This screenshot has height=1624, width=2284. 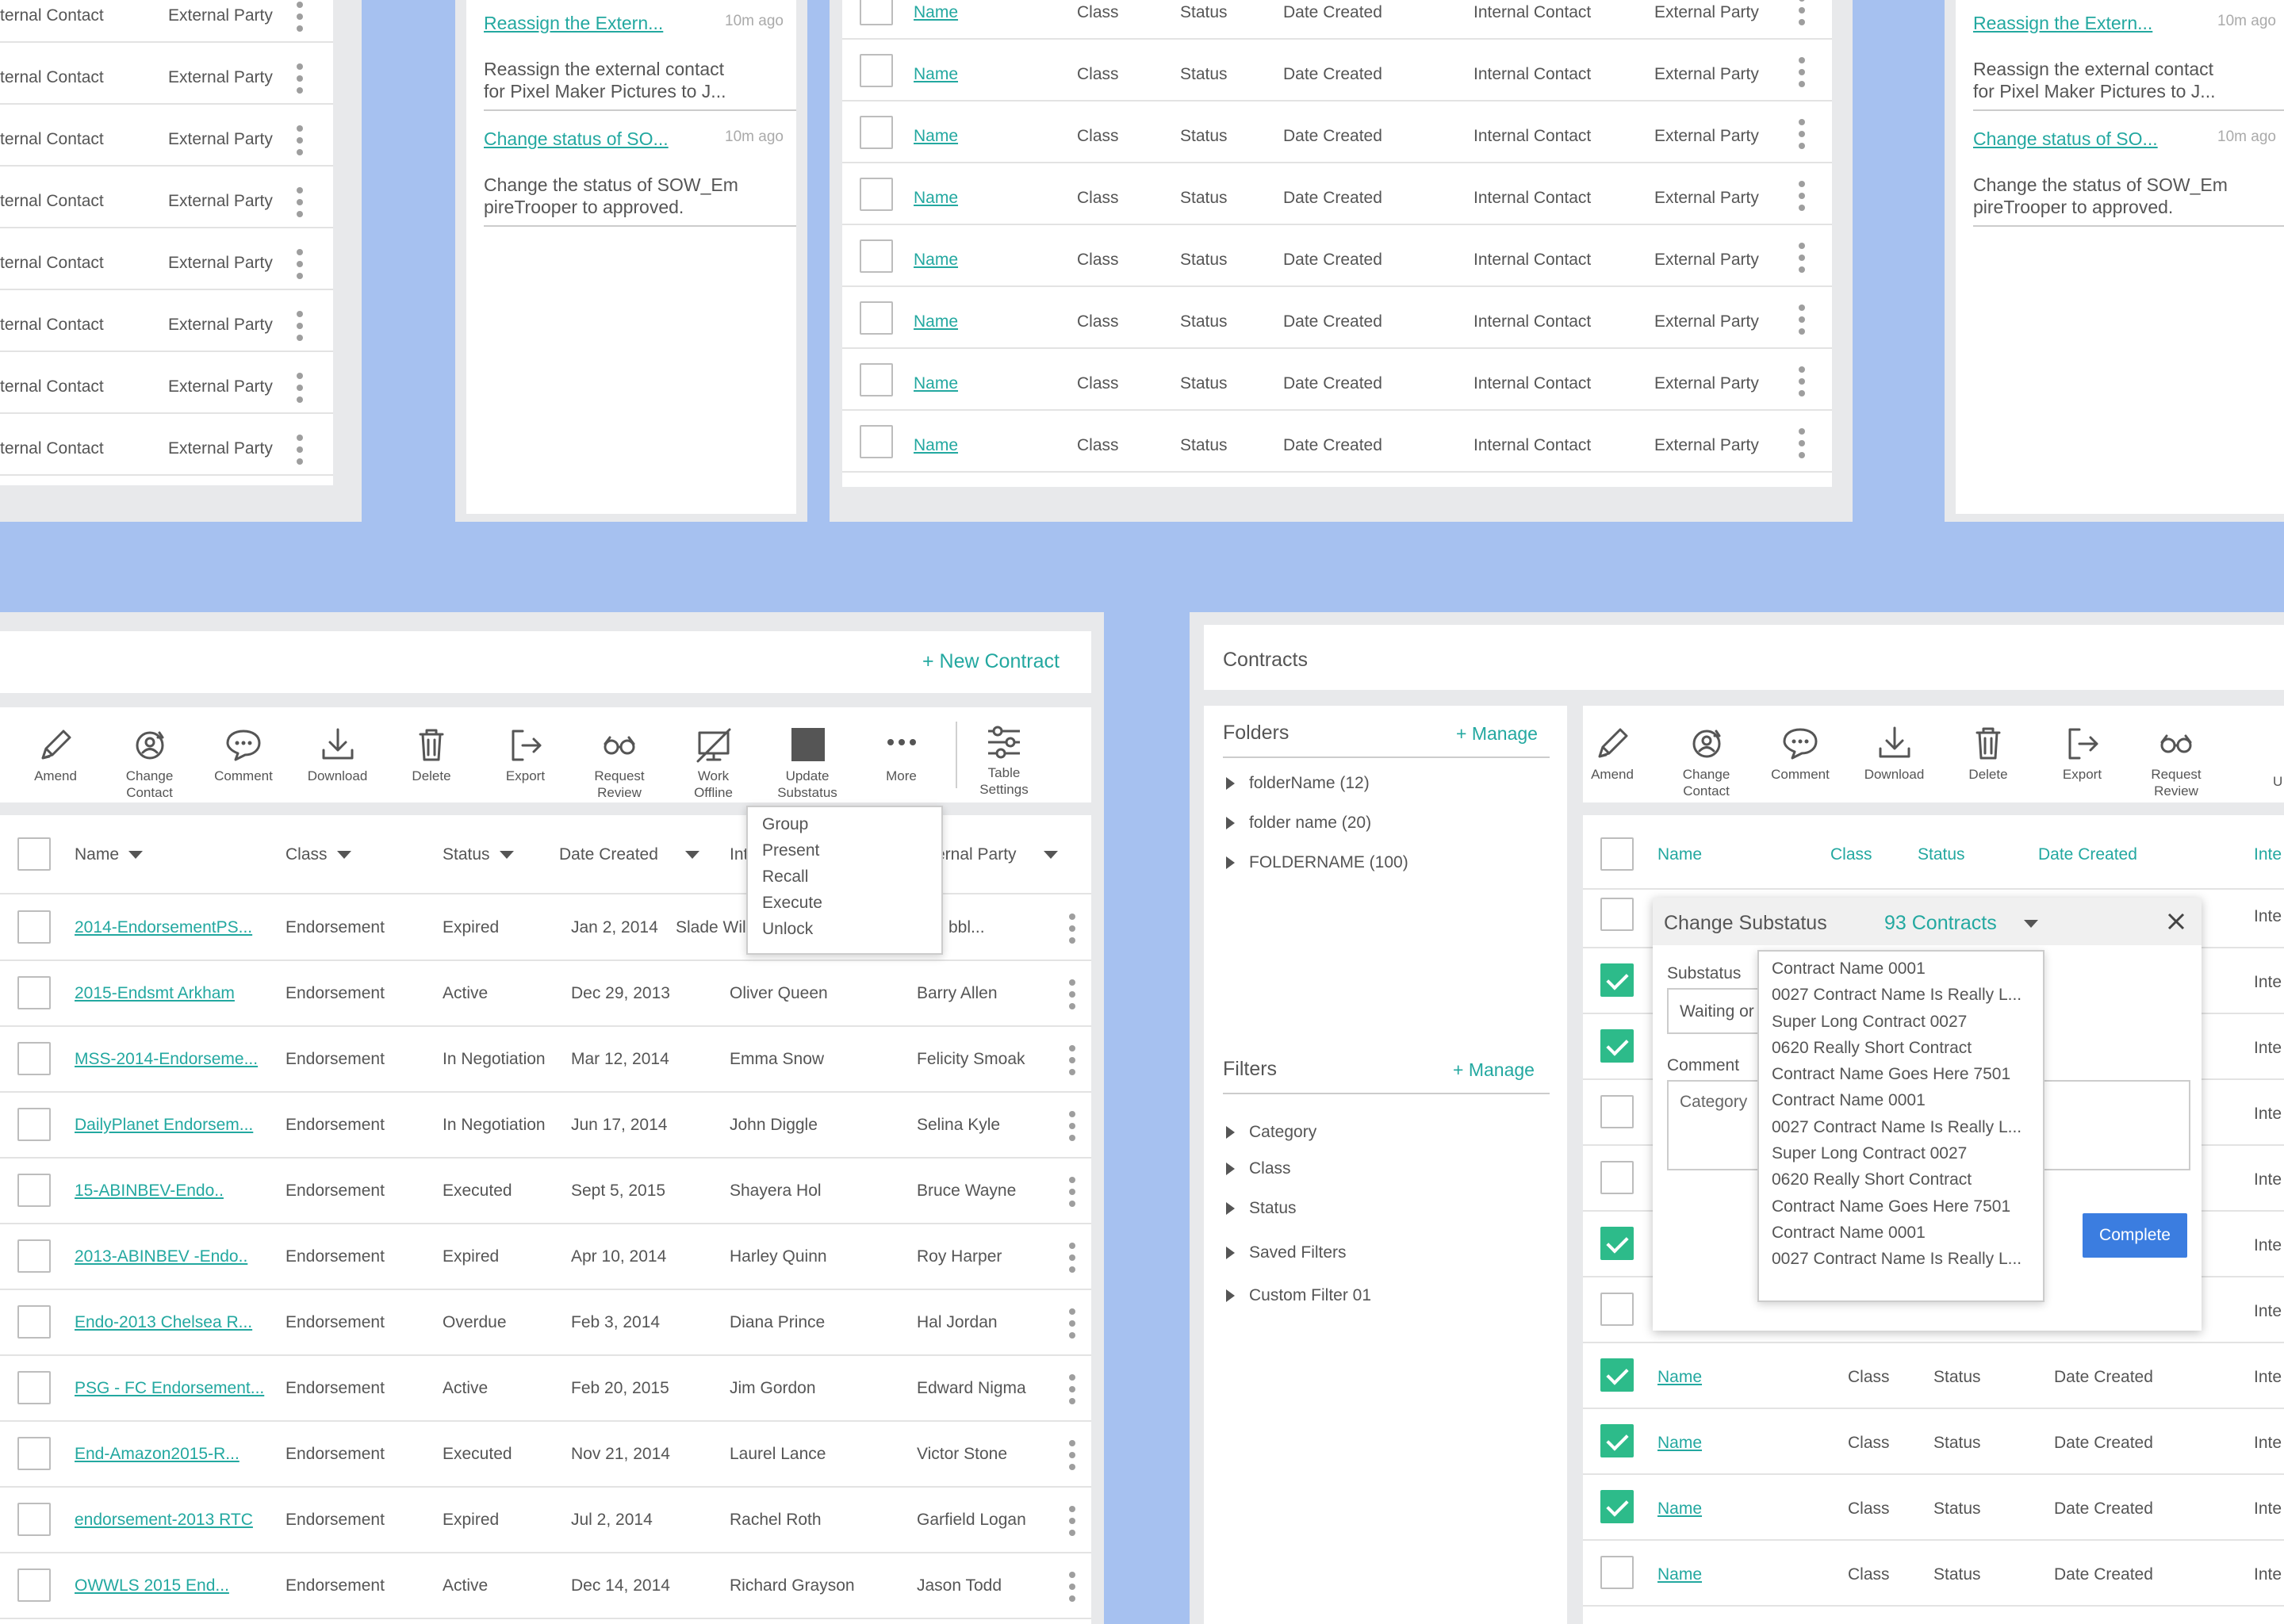 I want to click on toolbar-button-comment: Comment, so click(x=1800, y=754).